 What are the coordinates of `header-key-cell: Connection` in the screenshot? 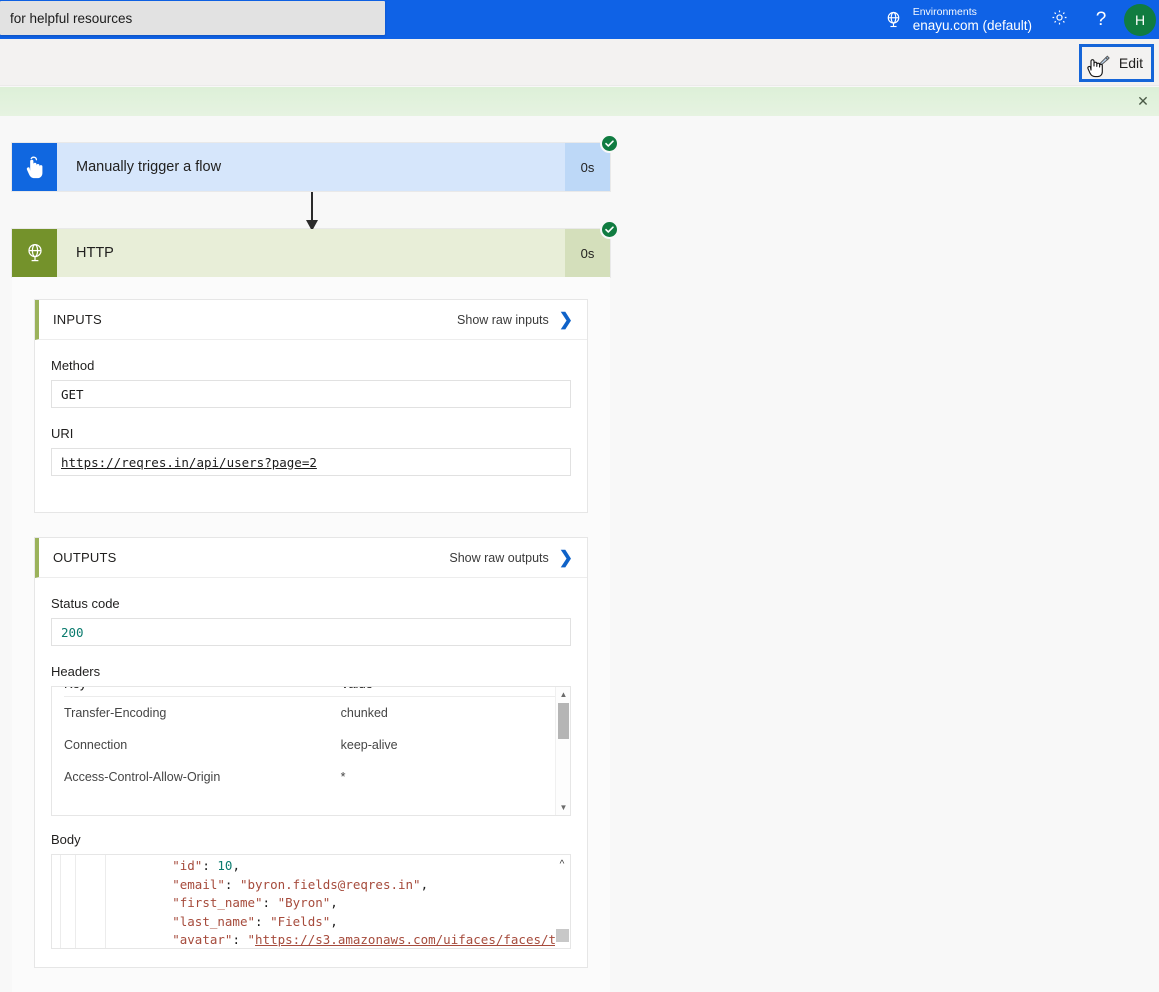 It's located at (96, 745).